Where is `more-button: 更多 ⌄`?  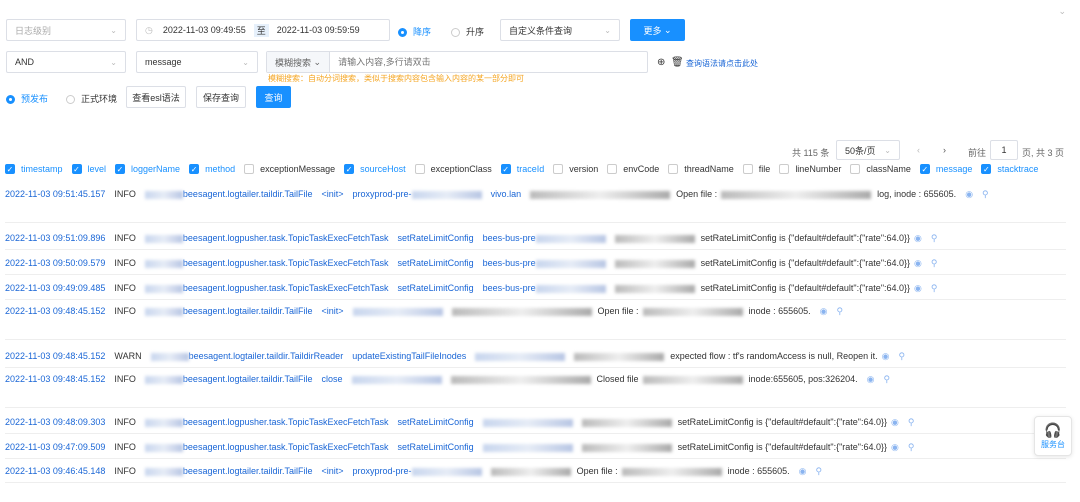 more-button: 更多 ⌄ is located at coordinates (657, 30).